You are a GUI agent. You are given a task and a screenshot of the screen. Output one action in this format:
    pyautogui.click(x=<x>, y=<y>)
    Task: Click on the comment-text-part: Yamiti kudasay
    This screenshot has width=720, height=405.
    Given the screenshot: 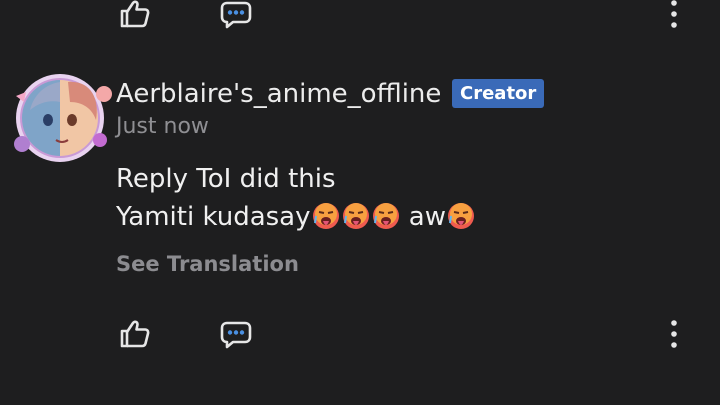 What is the action you would take?
    pyautogui.click(x=213, y=217)
    